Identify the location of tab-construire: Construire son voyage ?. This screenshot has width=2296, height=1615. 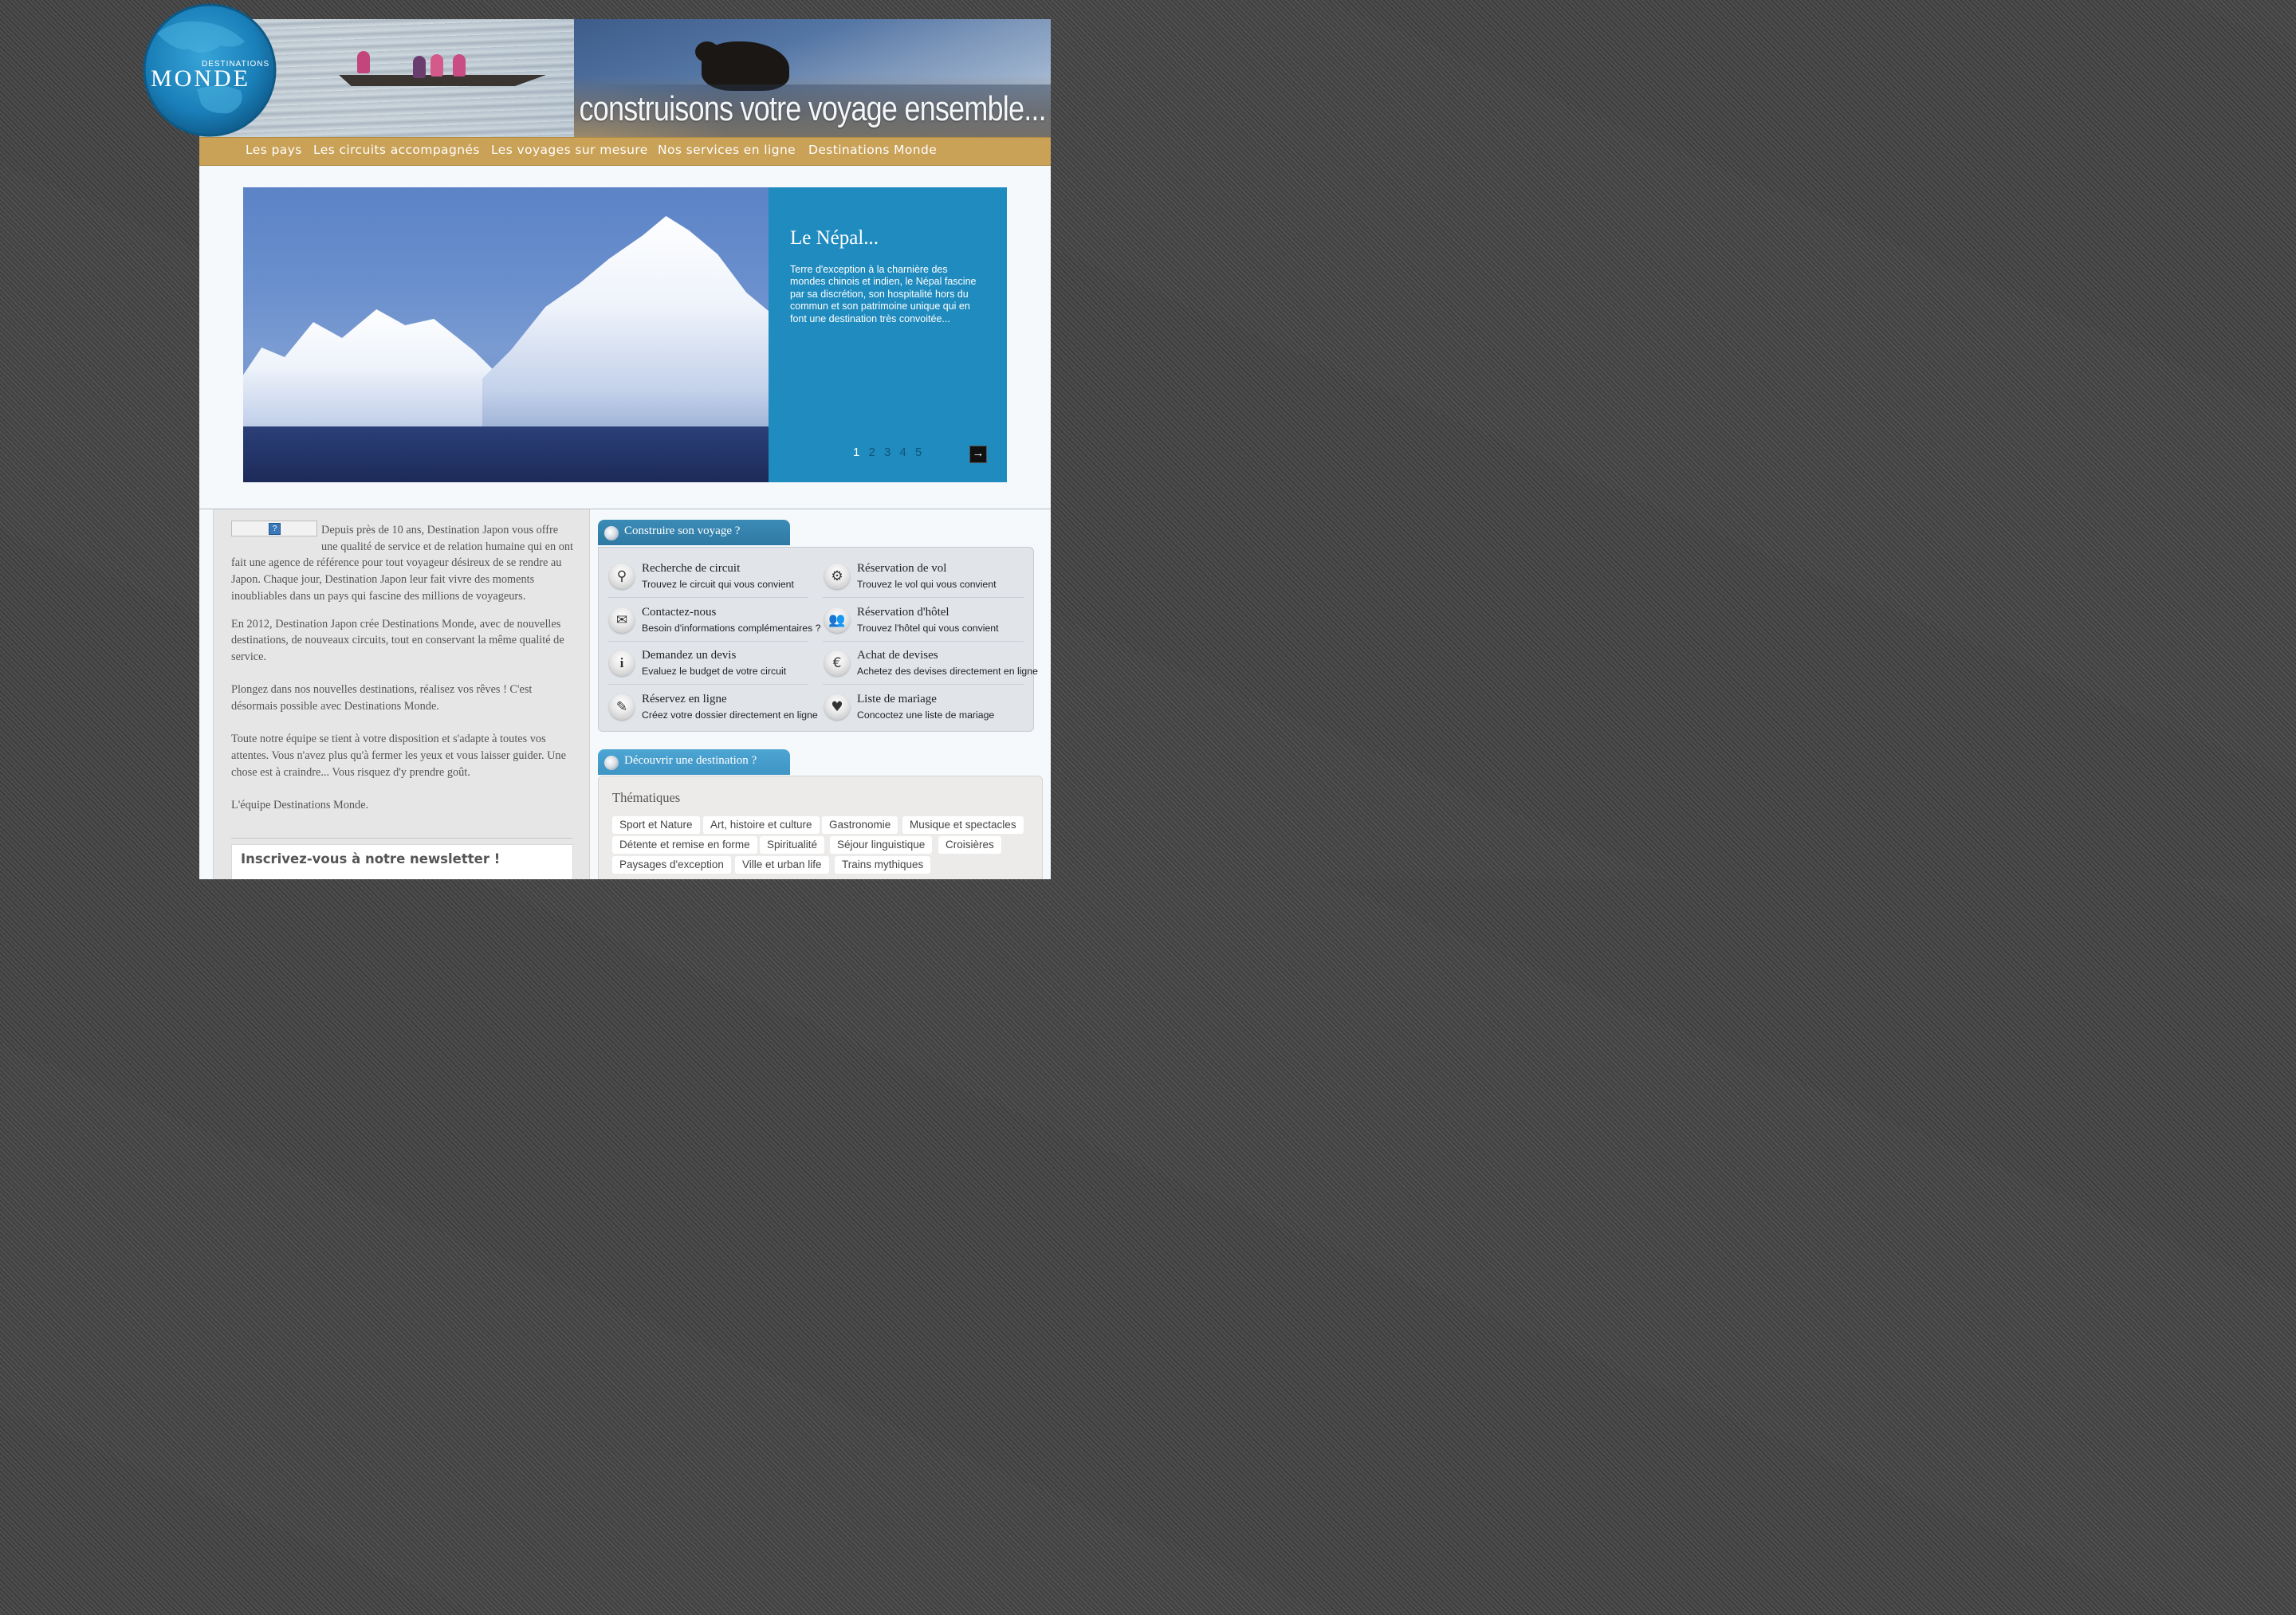
(694, 532).